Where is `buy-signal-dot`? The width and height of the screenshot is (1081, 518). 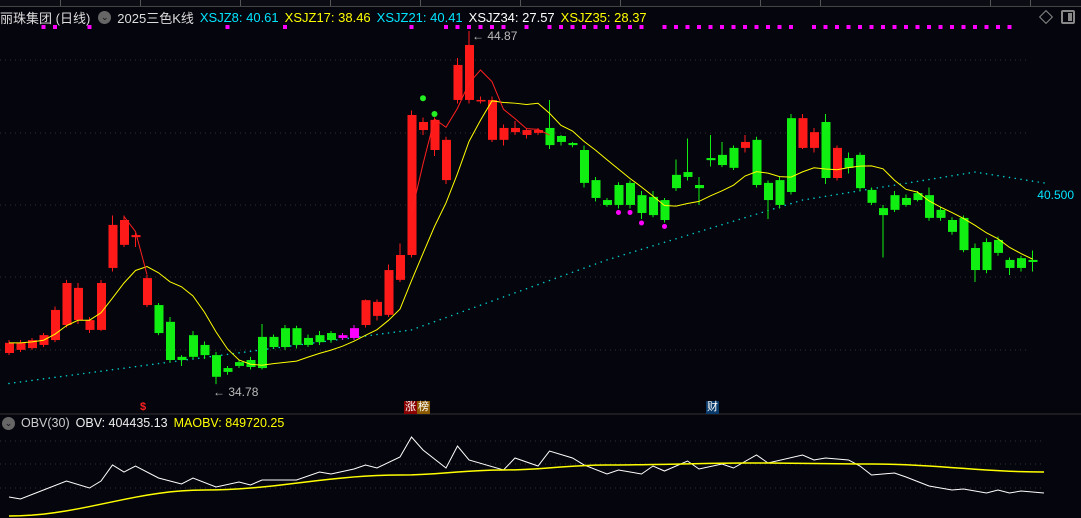 buy-signal-dot is located at coordinates (434, 113).